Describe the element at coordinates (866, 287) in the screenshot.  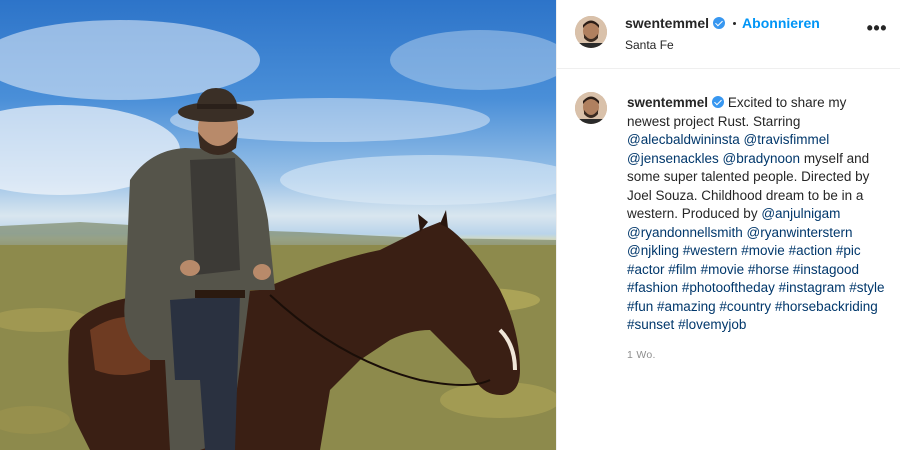
I see `hashtag-link: #style` at that location.